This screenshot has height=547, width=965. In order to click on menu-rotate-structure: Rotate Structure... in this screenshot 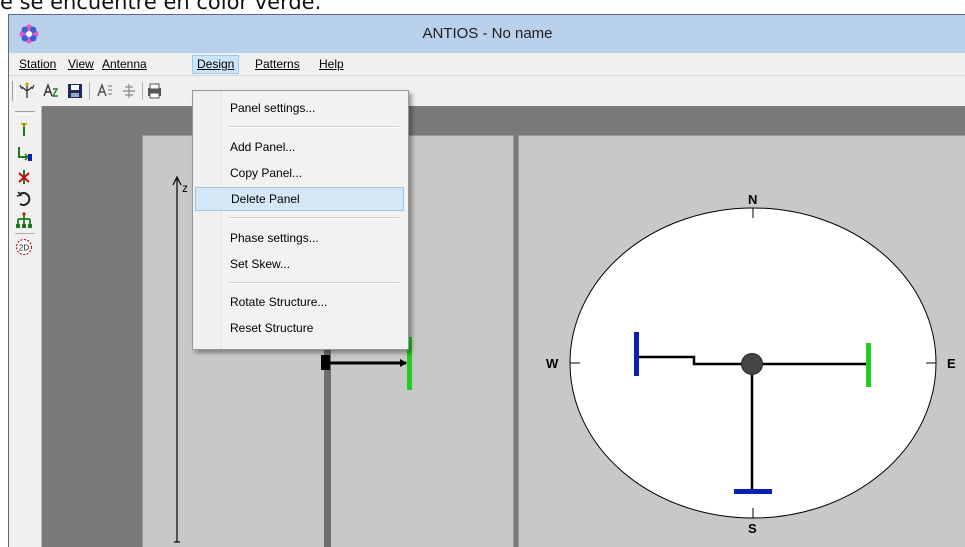, I will do `click(299, 302)`.